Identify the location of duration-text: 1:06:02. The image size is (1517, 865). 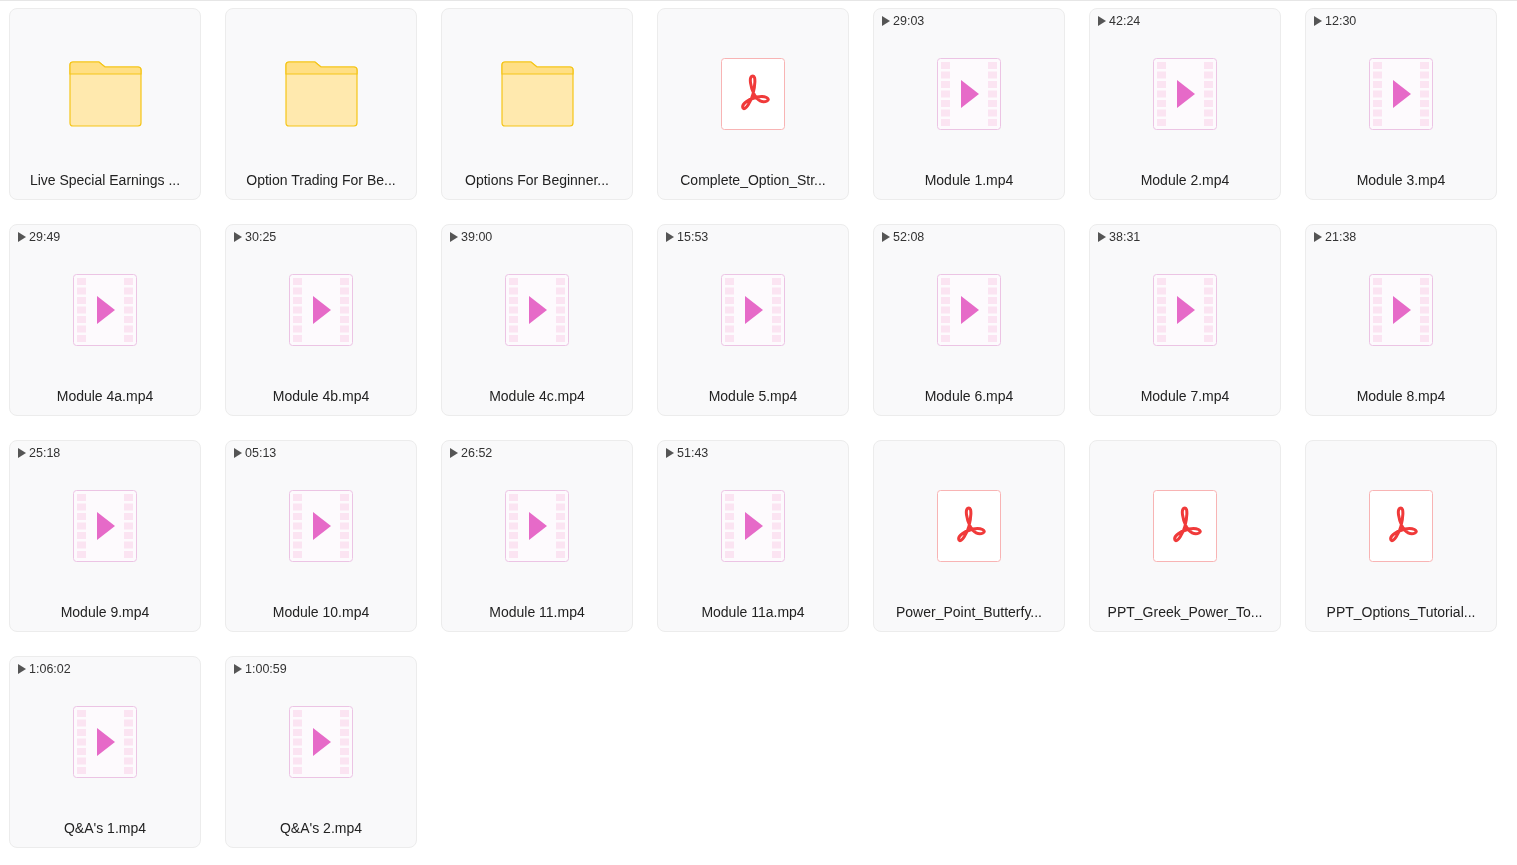
(50, 669).